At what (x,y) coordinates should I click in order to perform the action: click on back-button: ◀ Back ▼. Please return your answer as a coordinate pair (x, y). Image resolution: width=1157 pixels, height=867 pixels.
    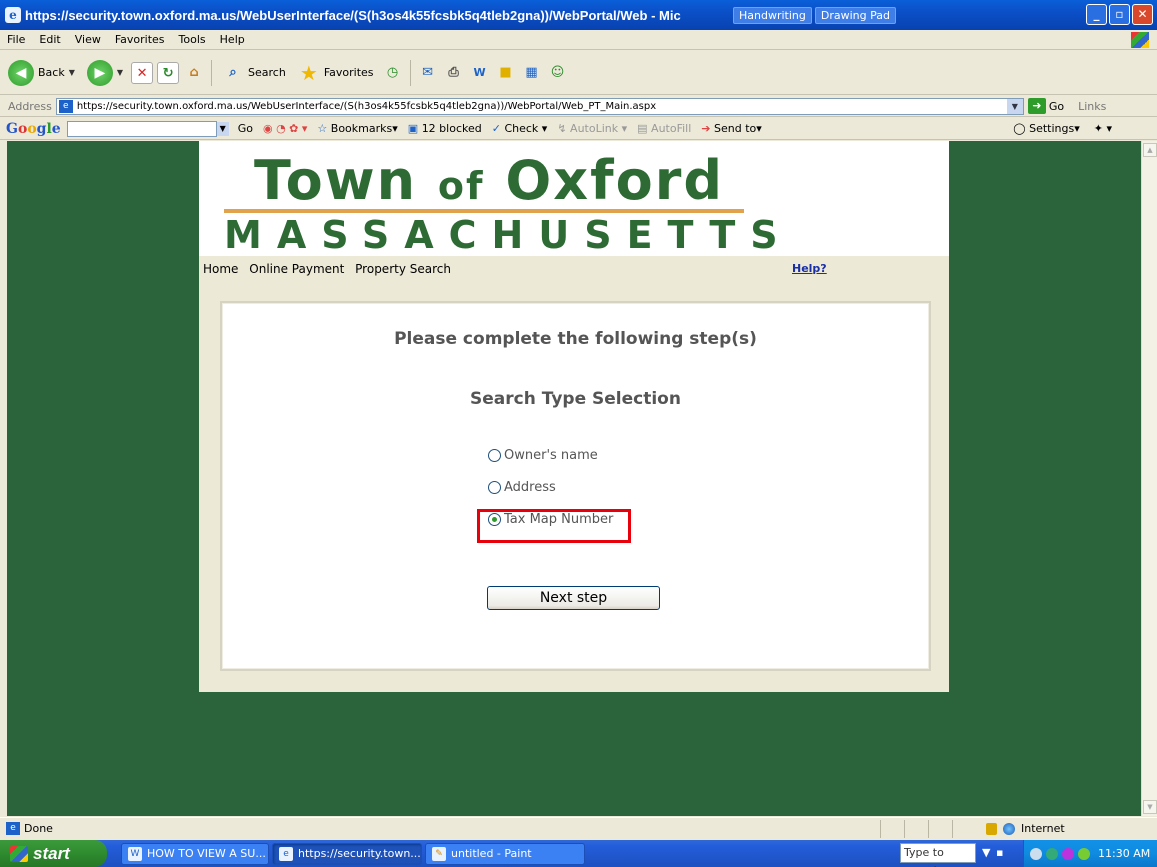
    Looking at the image, I should click on (41, 73).